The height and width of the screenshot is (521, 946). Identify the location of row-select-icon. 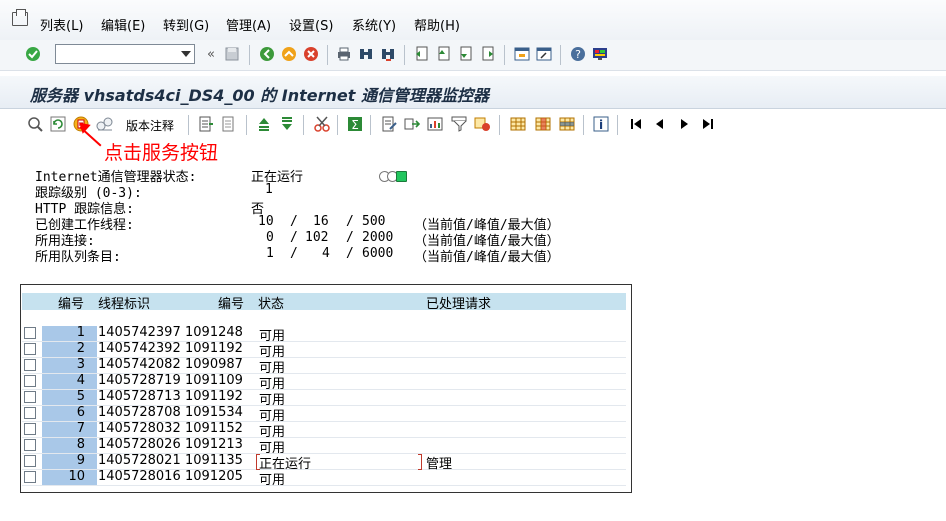
(567, 124).